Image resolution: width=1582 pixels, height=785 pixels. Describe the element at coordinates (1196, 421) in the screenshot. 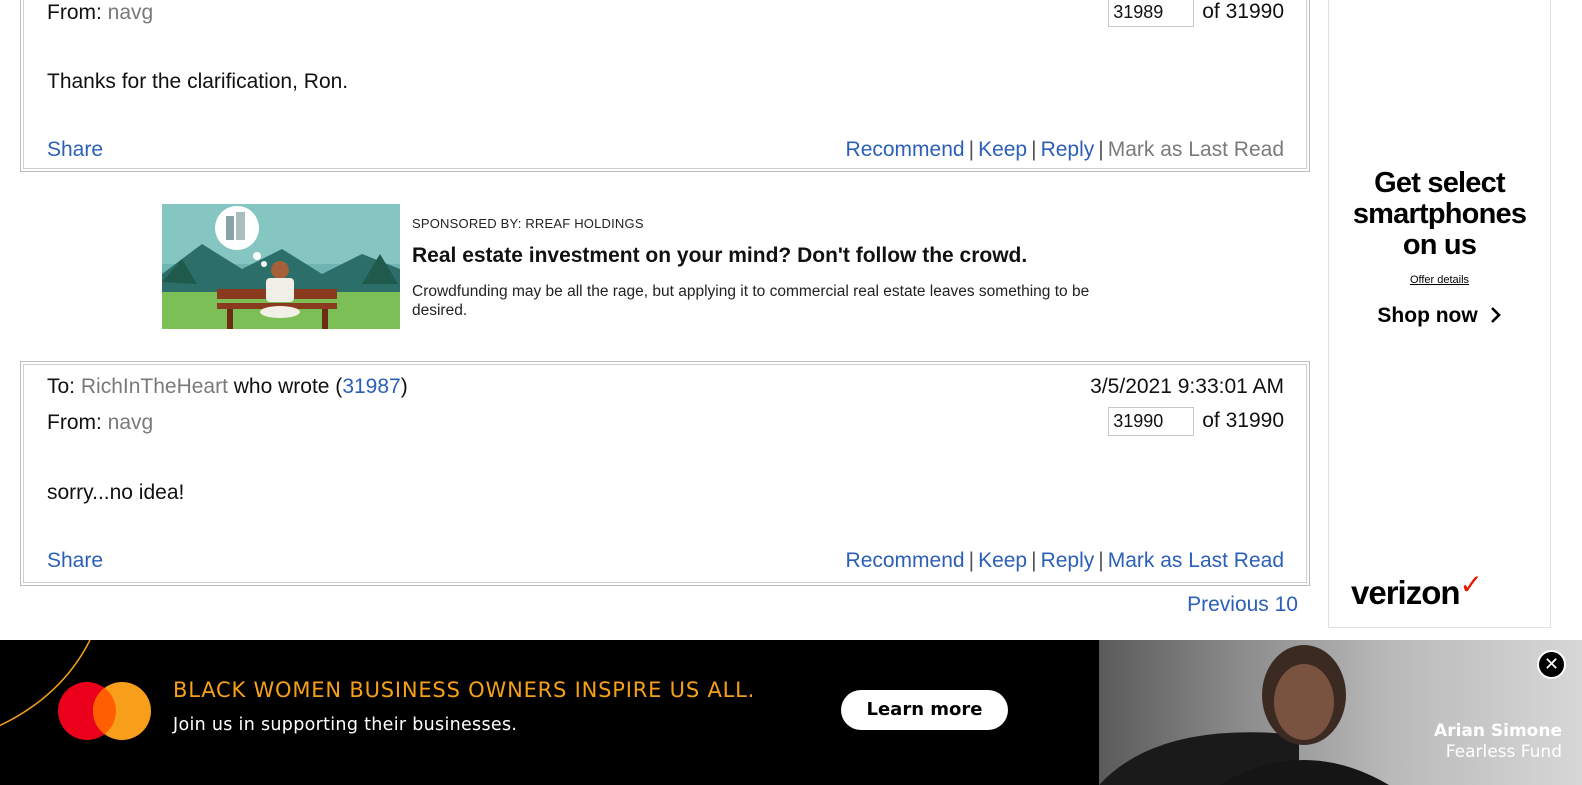

I see `message-number-row: 31990 of 31990` at that location.